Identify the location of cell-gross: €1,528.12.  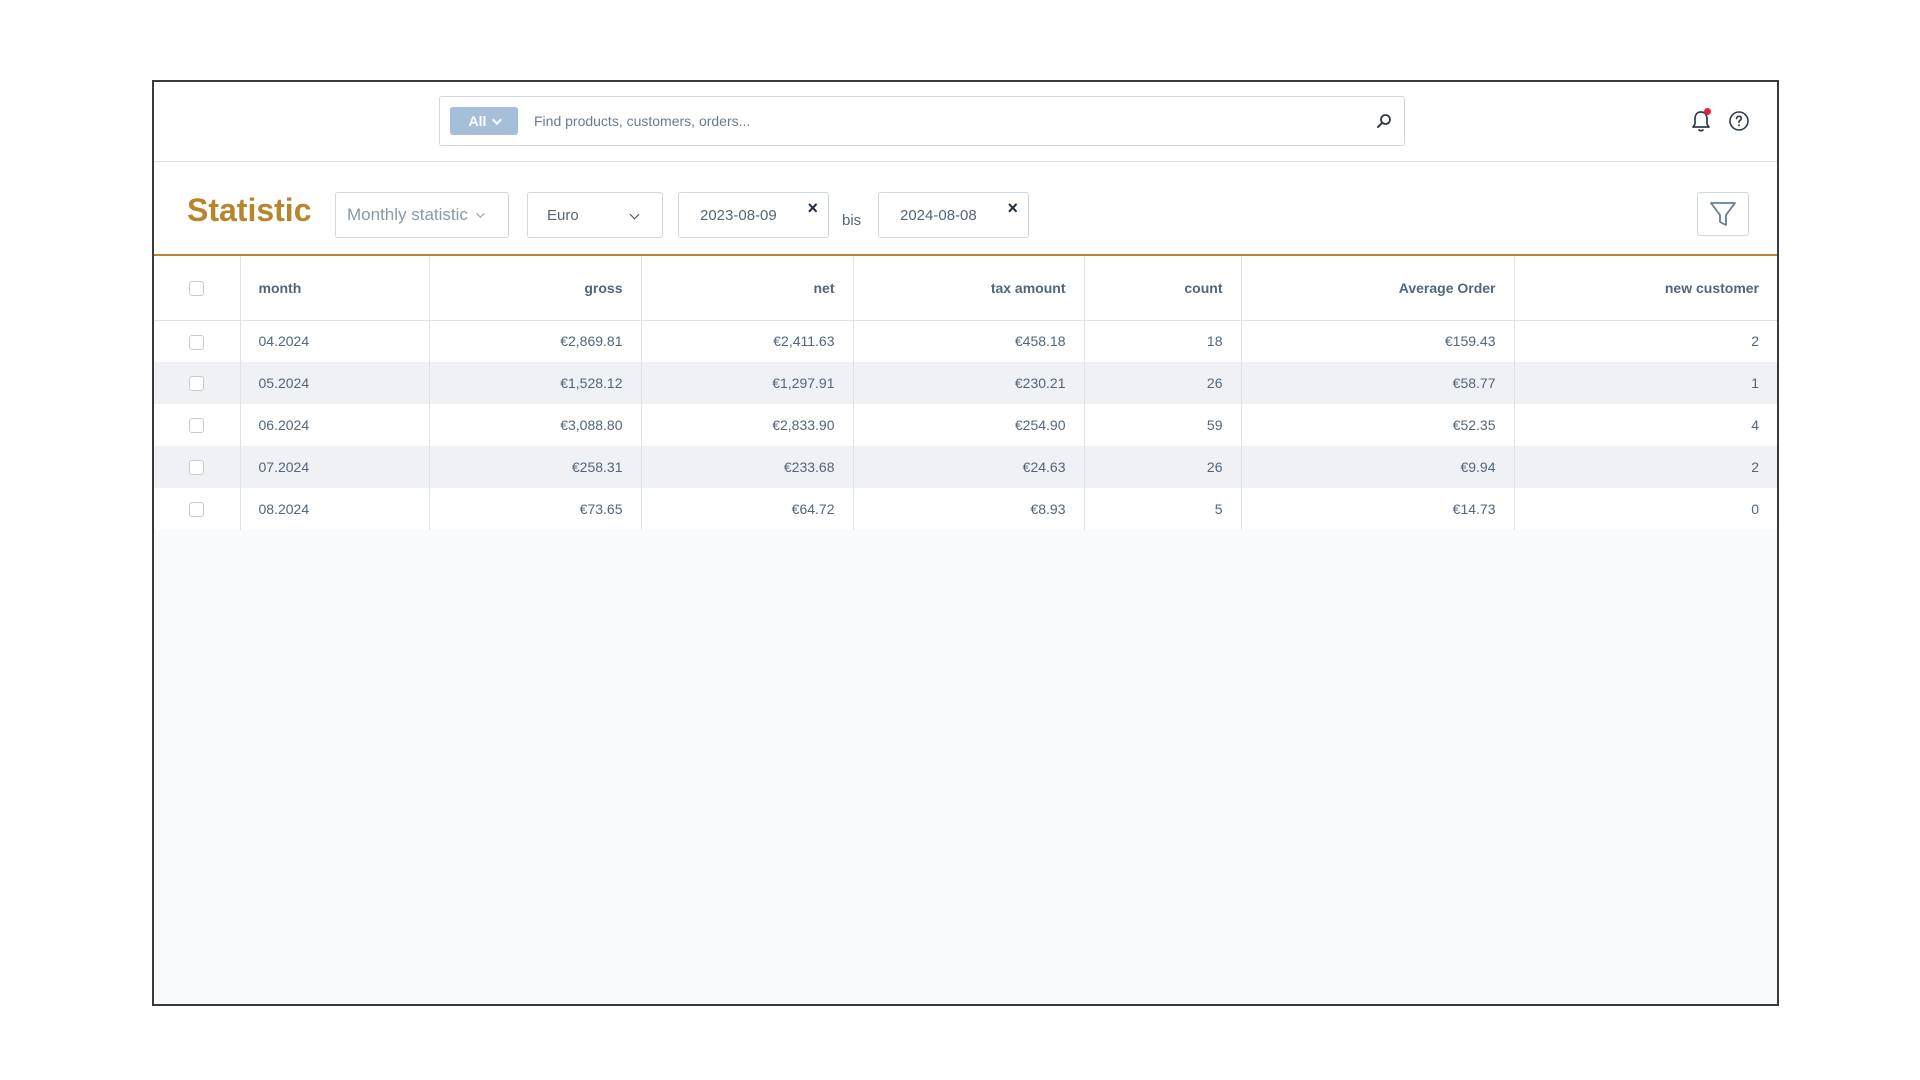
(535, 383).